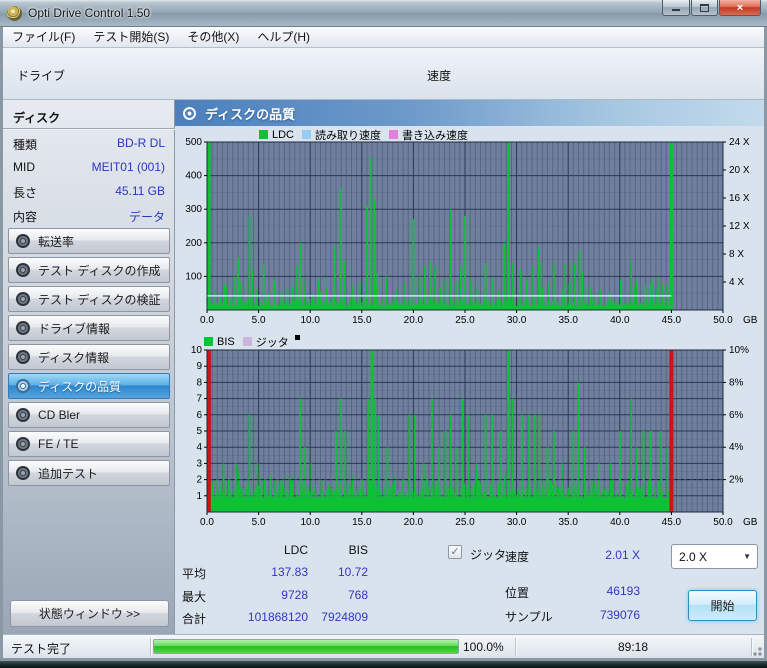 This screenshot has height=668, width=767. I want to click on window-controls: ×, so click(711, 8).